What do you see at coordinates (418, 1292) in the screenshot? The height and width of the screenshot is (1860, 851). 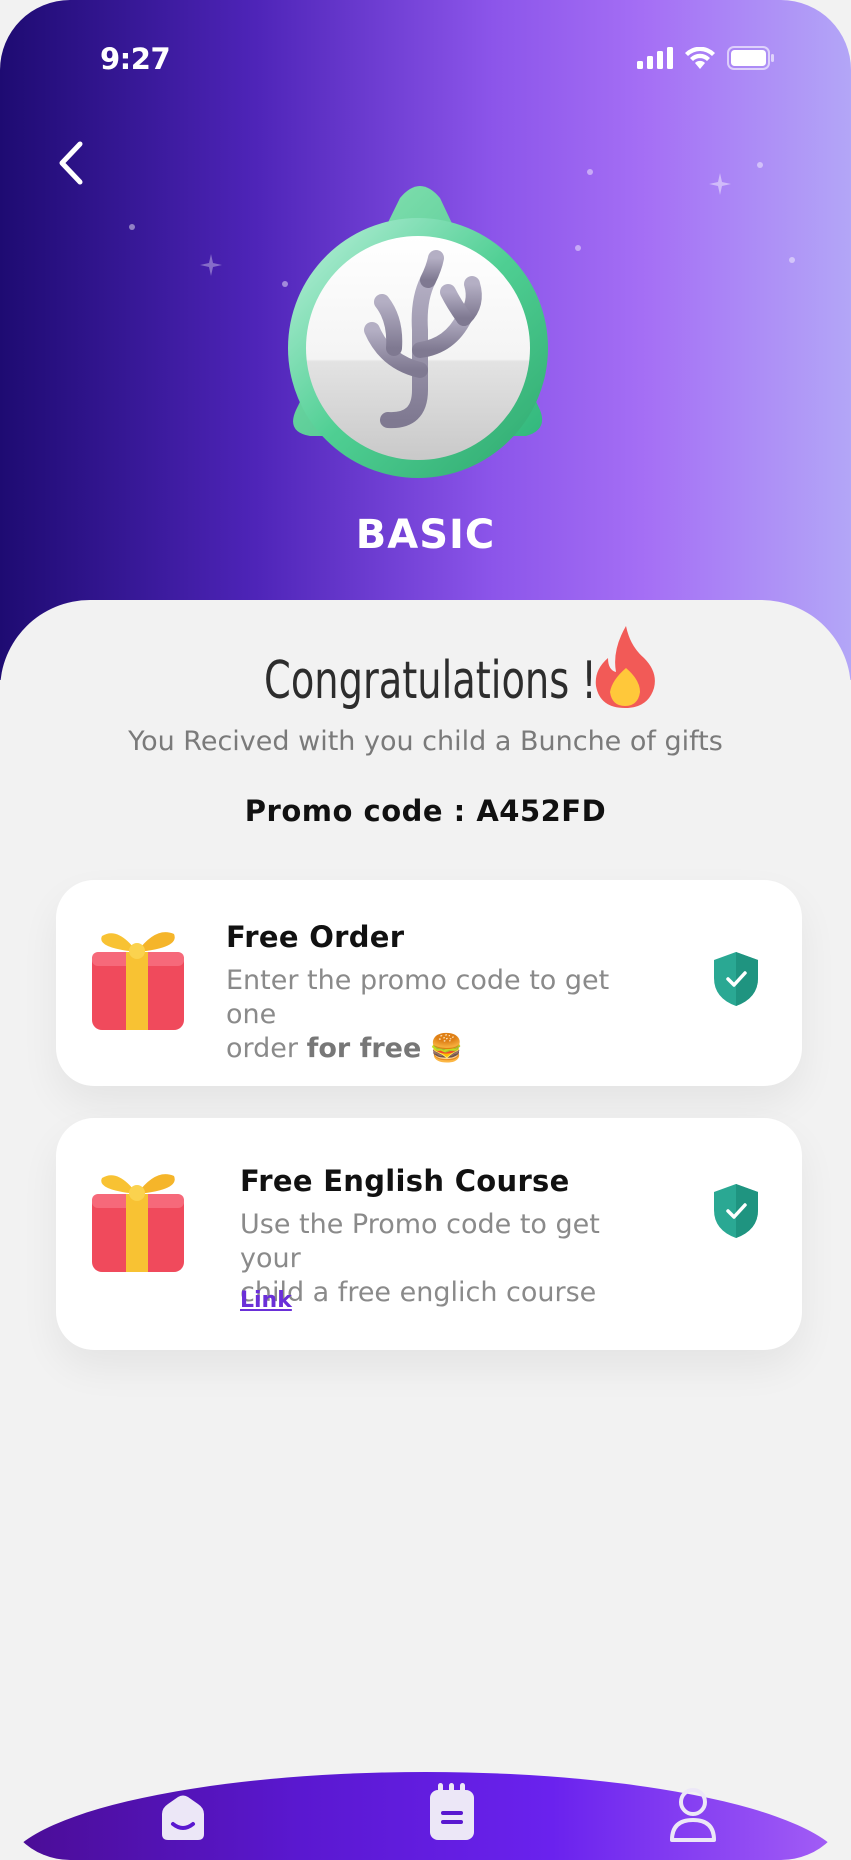 I see `card-description-line: child a free englich course` at bounding box center [418, 1292].